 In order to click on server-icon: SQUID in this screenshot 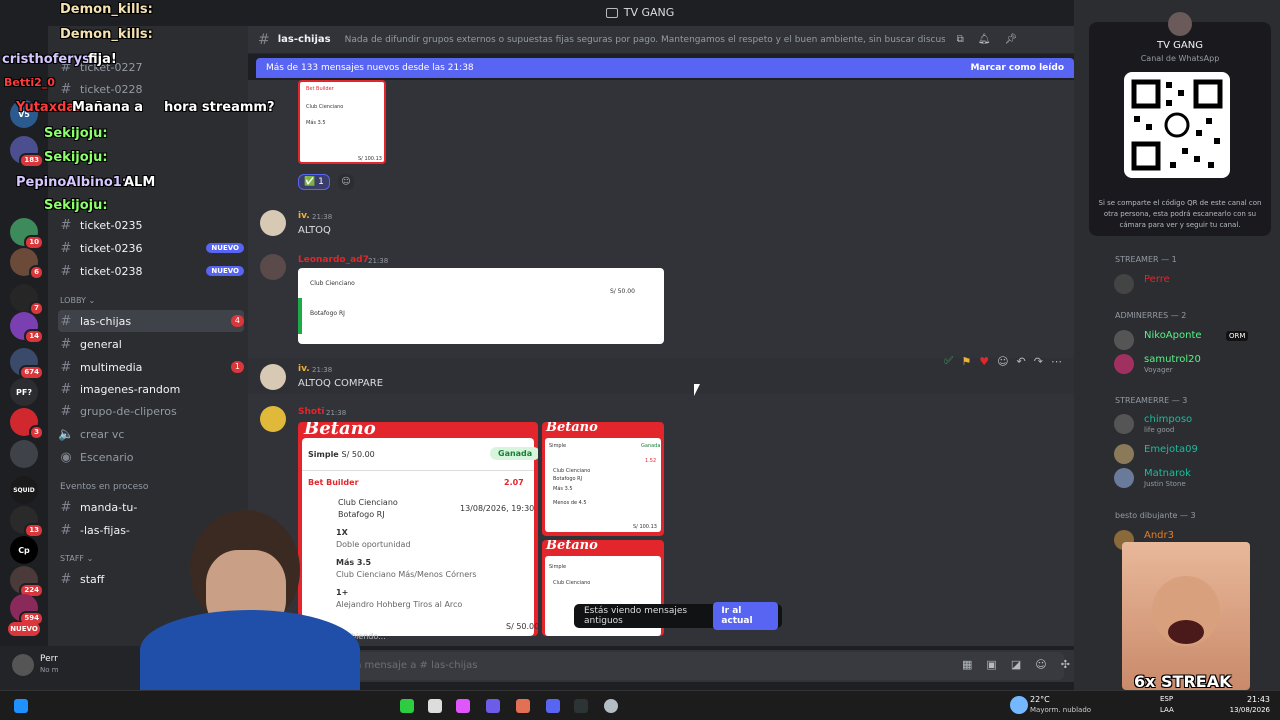, I will do `click(24, 490)`.